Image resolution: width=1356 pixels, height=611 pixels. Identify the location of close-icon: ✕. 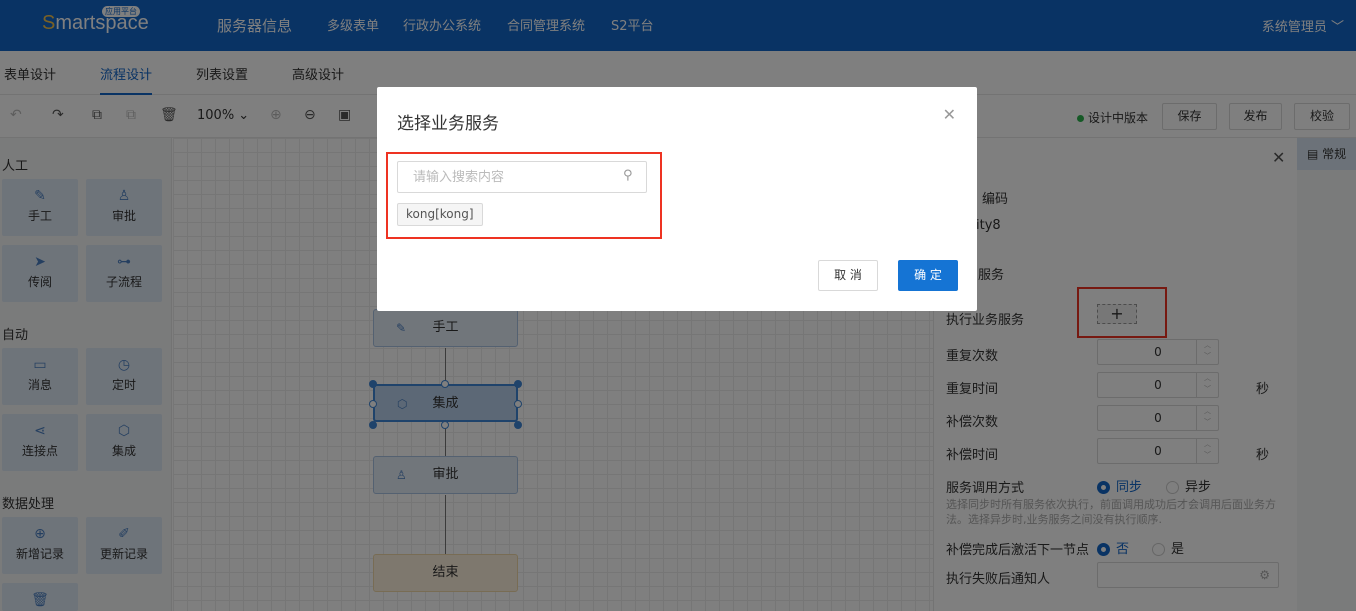
(949, 114).